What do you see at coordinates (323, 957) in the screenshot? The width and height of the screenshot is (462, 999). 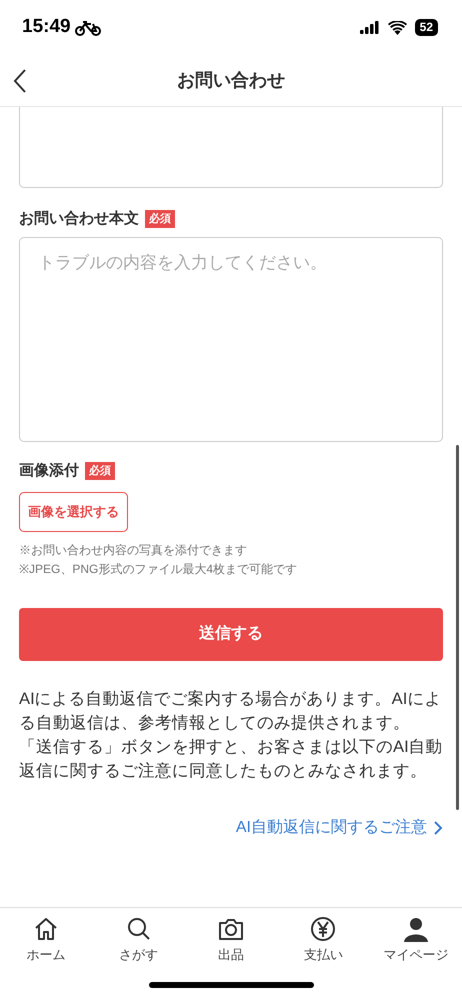 I see `tab-bar-item: 支払い` at bounding box center [323, 957].